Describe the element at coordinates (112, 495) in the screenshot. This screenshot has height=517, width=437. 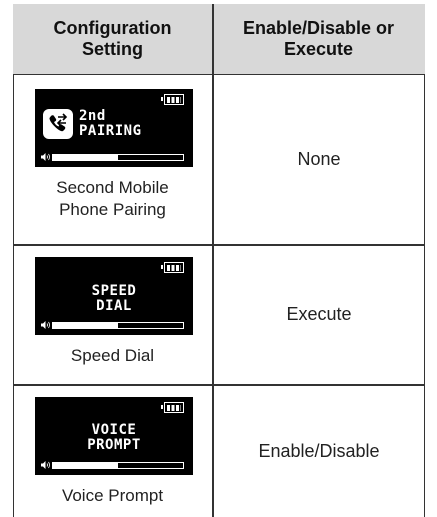
I see `setting-caption-line1: Voice Prompt` at that location.